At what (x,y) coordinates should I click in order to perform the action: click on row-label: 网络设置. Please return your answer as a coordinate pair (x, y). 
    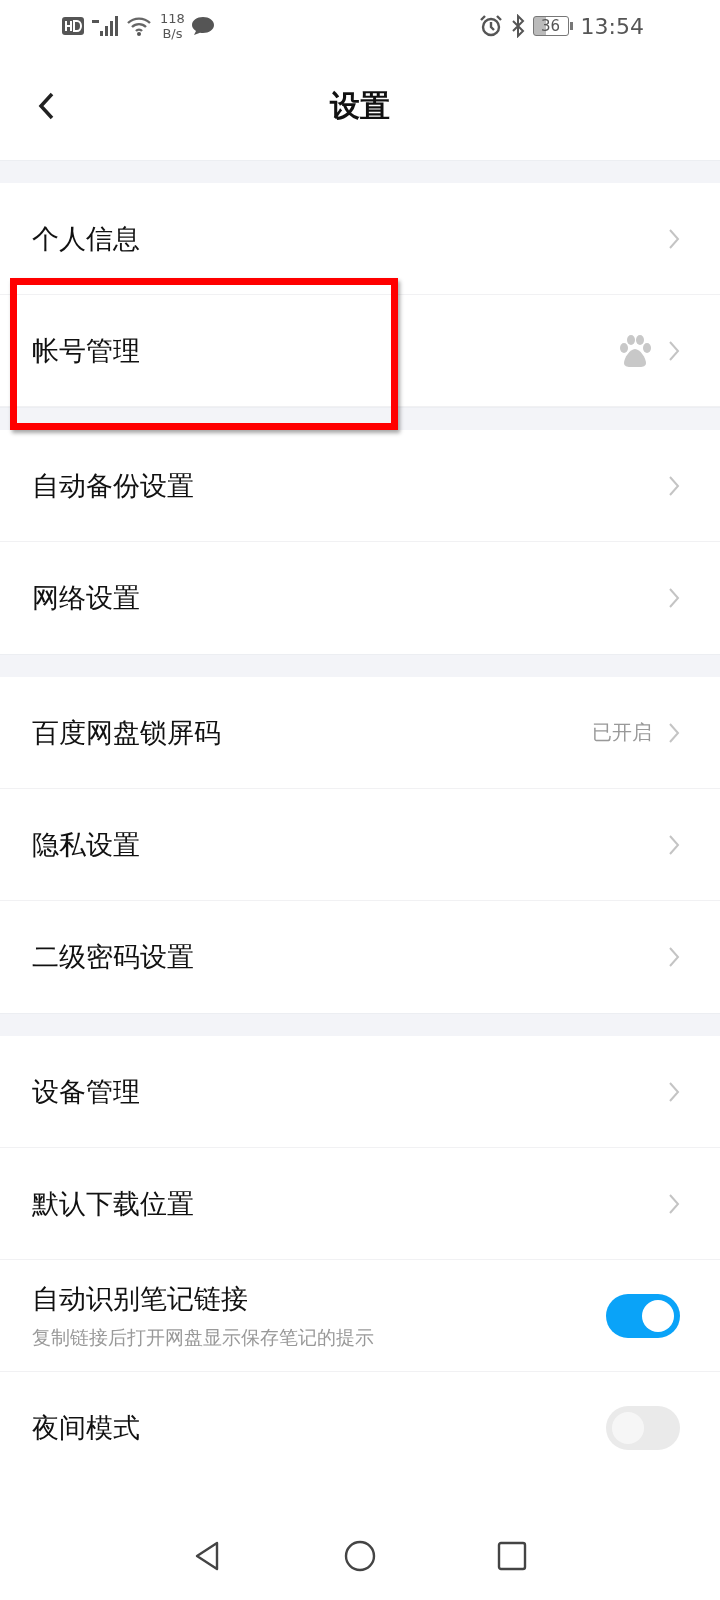
    Looking at the image, I should click on (86, 598).